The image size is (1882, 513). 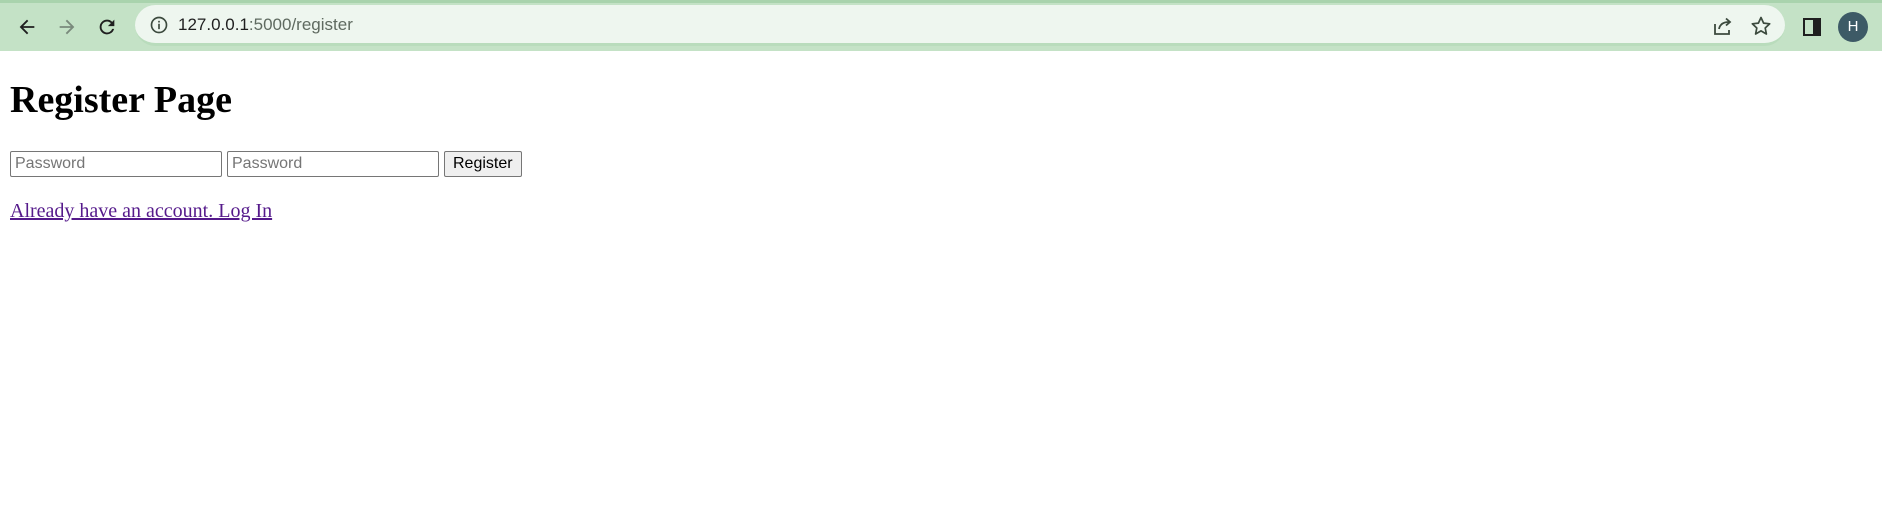 What do you see at coordinates (1723, 26) in the screenshot?
I see `share-icon` at bounding box center [1723, 26].